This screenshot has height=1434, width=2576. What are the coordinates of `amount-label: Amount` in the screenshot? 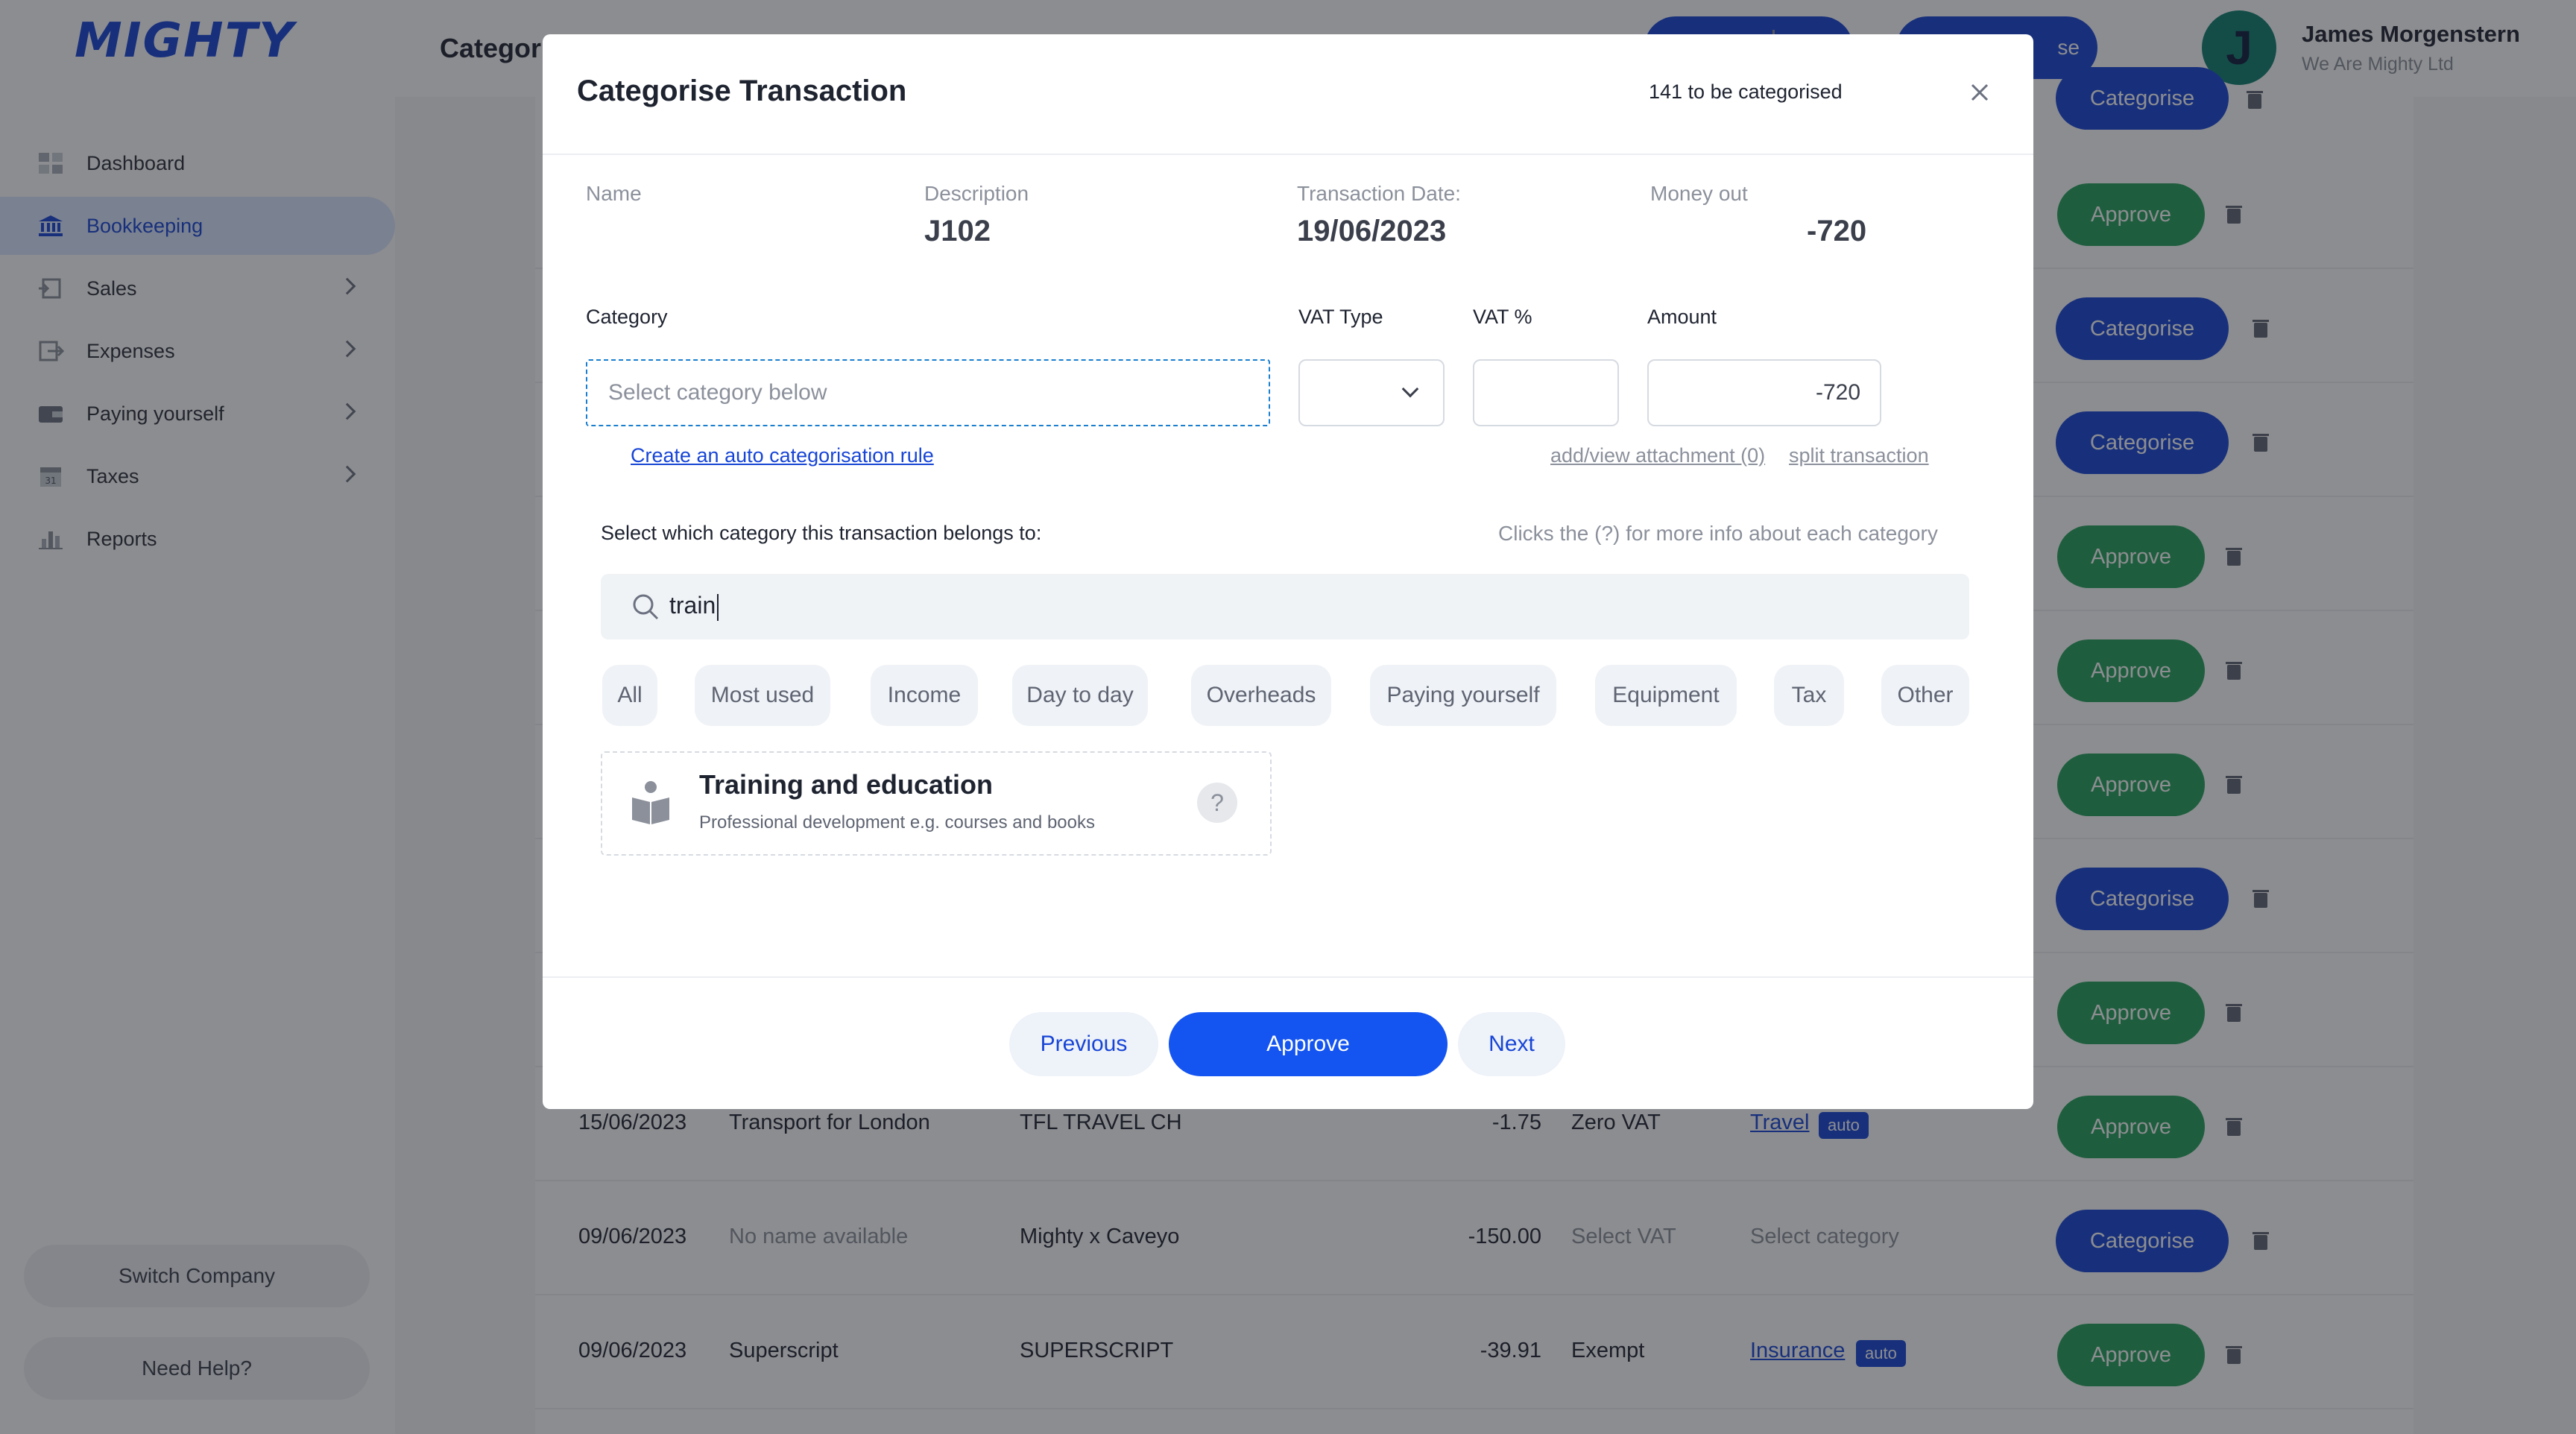 It's located at (1682, 317).